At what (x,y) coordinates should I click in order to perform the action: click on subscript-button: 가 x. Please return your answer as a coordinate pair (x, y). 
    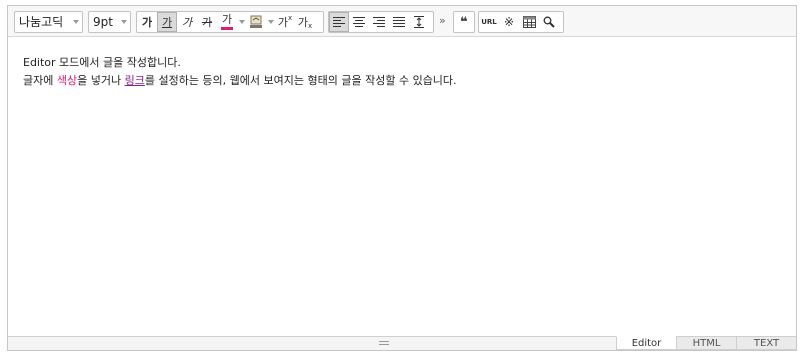
    Looking at the image, I should click on (305, 22).